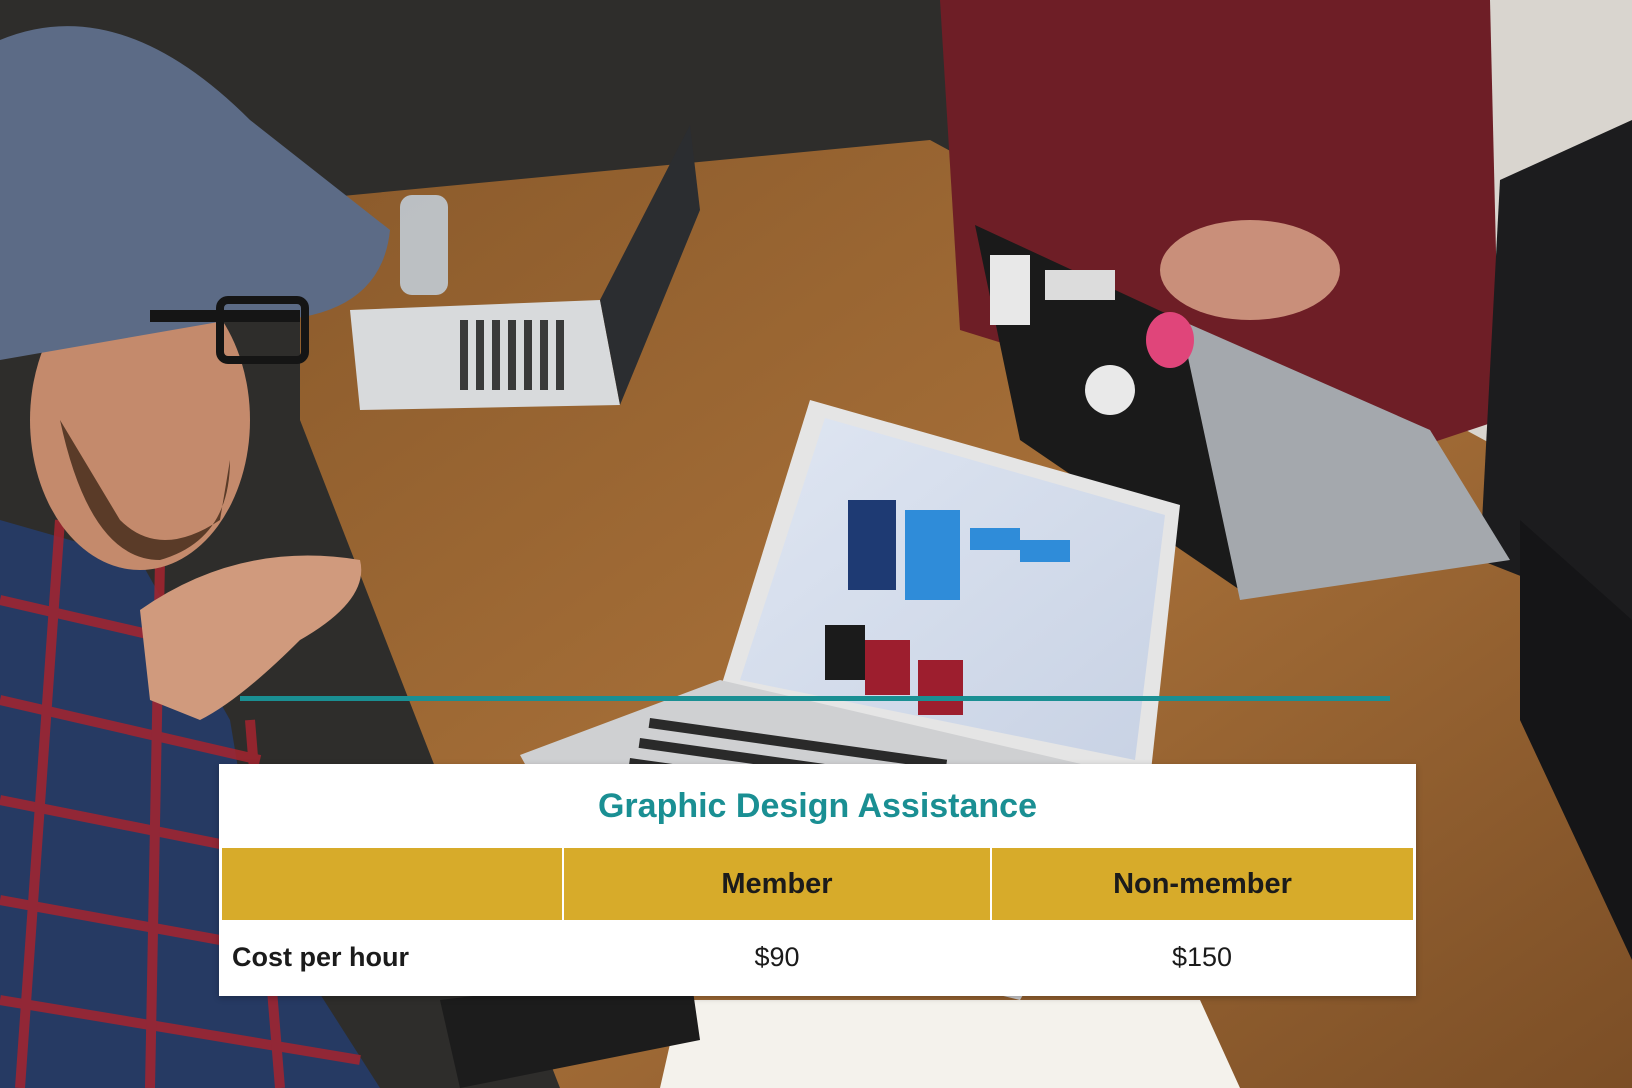  I want to click on table-row: Cost per hour $90 $150, so click(817, 957).